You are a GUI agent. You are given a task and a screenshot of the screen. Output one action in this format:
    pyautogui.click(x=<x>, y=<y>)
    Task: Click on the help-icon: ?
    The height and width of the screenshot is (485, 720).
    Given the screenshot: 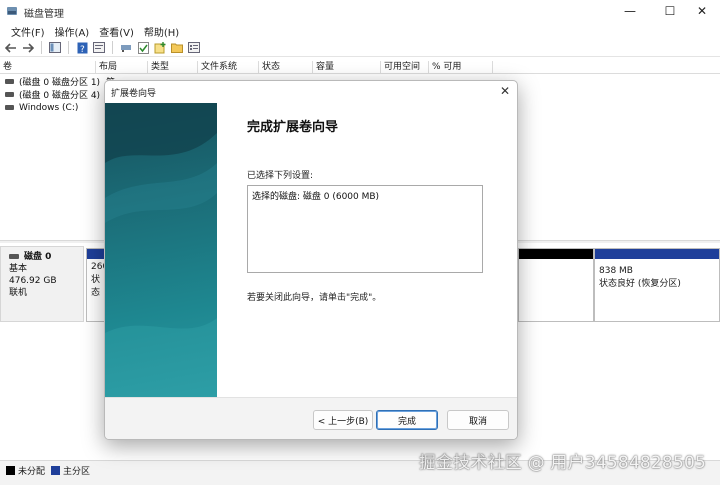 What is the action you would take?
    pyautogui.click(x=82, y=48)
    